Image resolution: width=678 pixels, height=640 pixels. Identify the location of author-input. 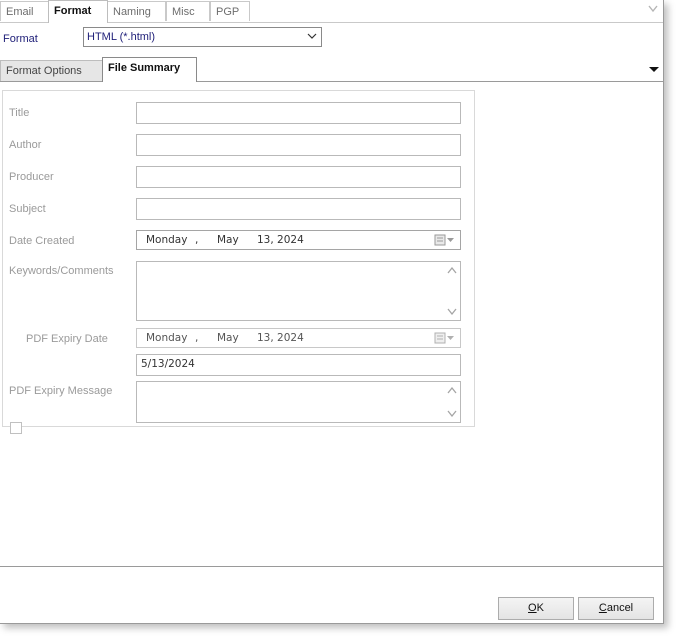
(298, 145).